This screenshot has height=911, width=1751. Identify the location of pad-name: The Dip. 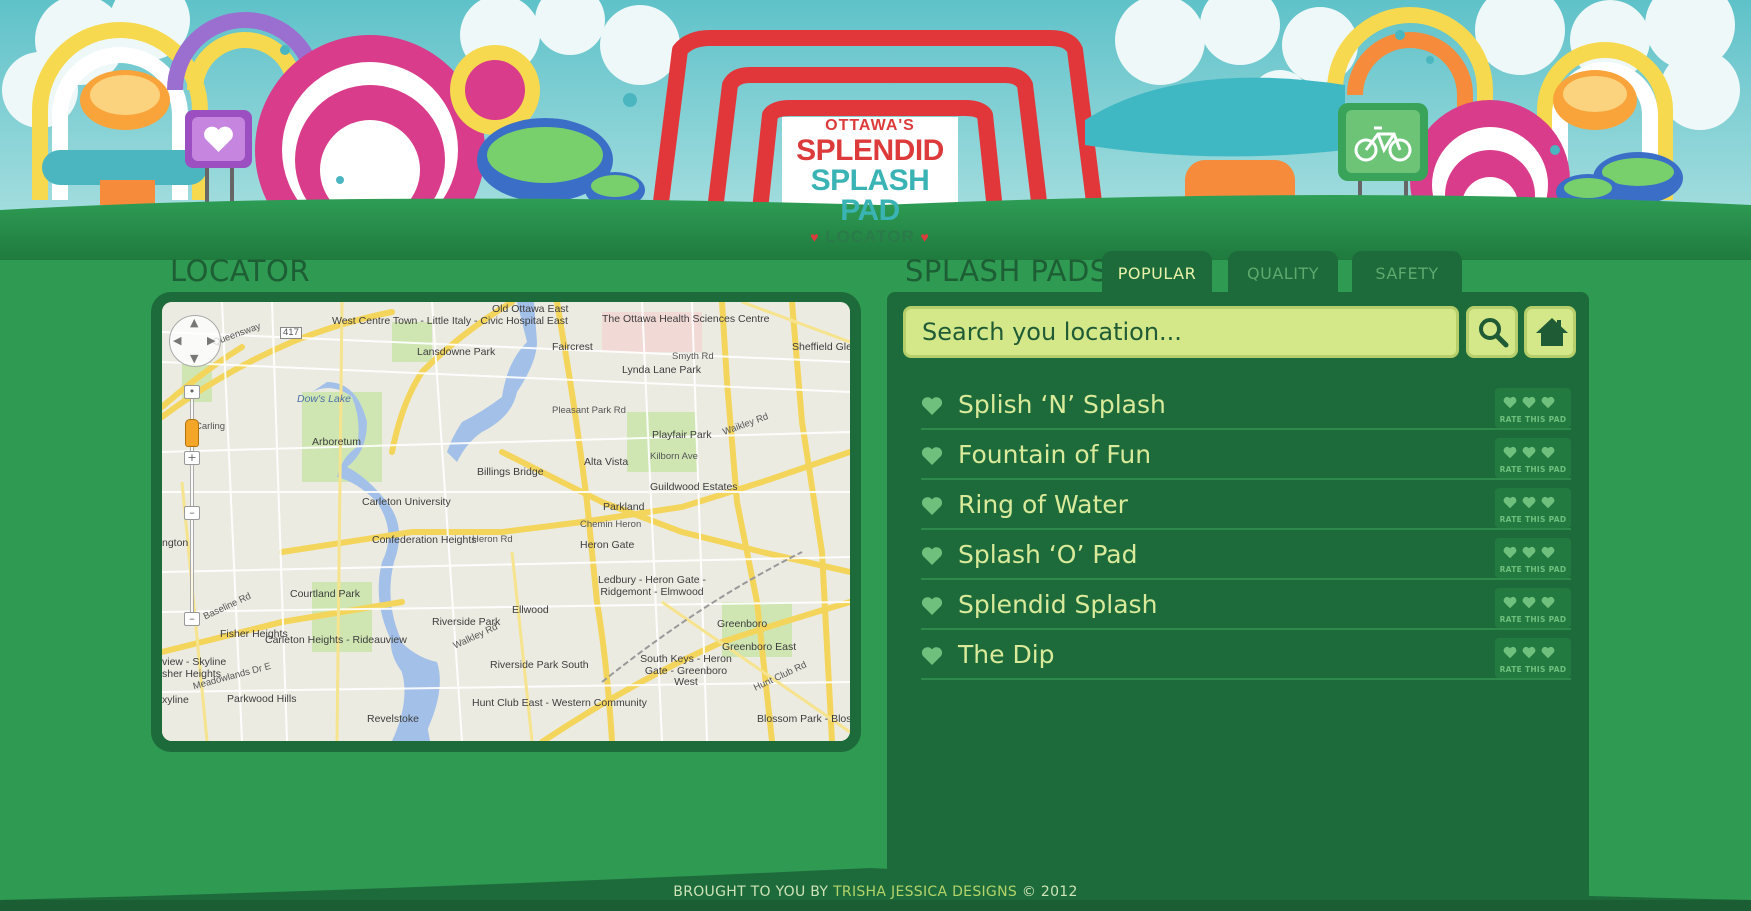
(1006, 654).